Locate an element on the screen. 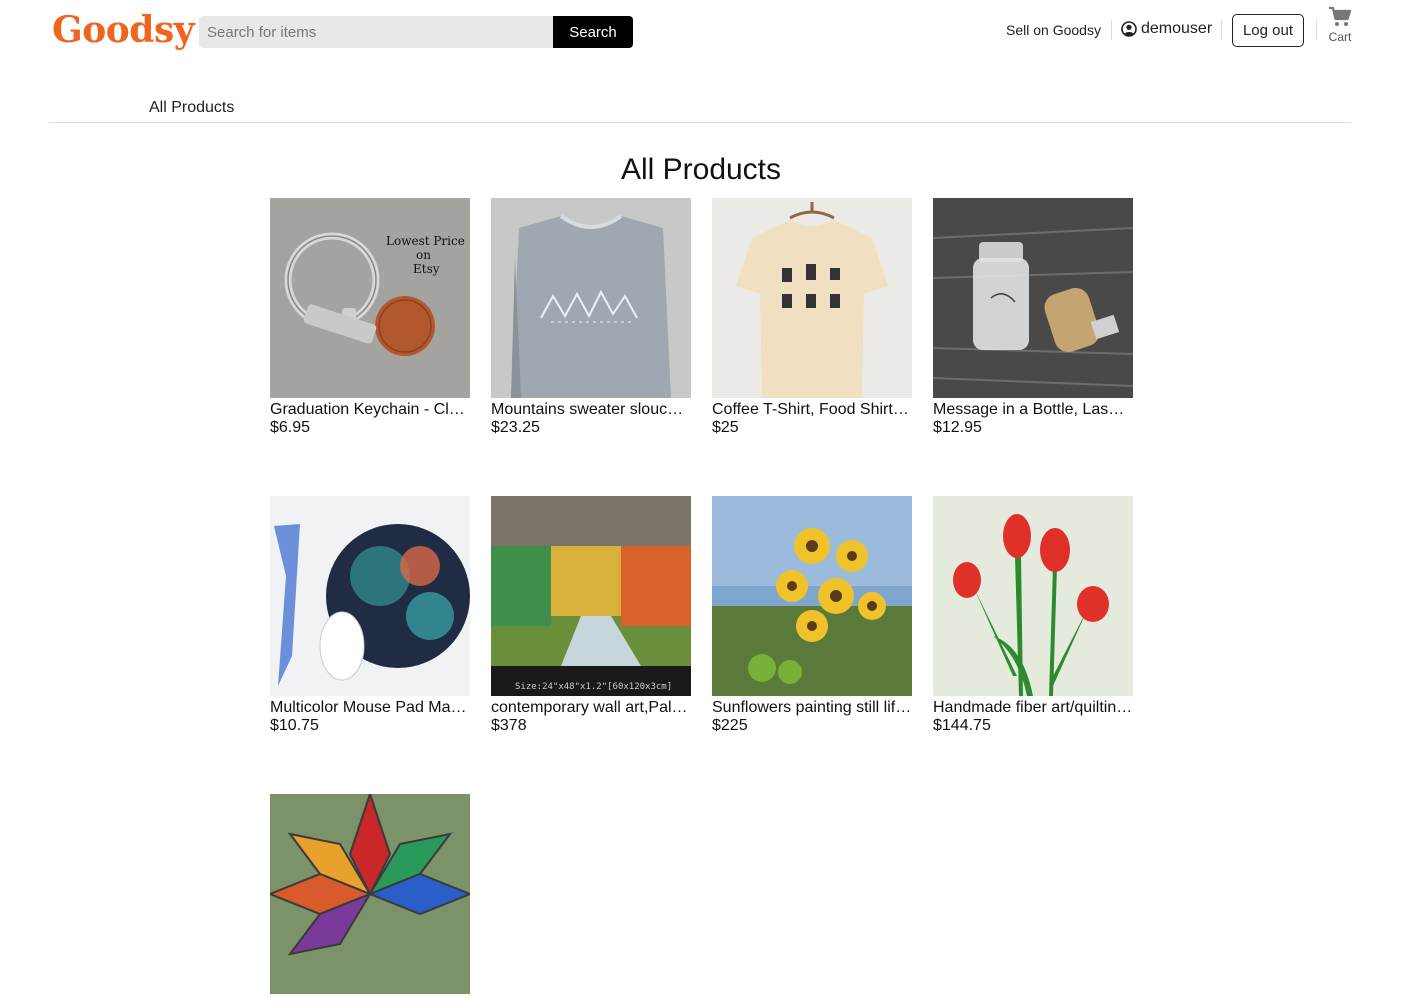 The image size is (1416, 997). product-image-wall-art: Size:24"x48"x1.2"[60x120x3cm] is located at coordinates (591, 596).